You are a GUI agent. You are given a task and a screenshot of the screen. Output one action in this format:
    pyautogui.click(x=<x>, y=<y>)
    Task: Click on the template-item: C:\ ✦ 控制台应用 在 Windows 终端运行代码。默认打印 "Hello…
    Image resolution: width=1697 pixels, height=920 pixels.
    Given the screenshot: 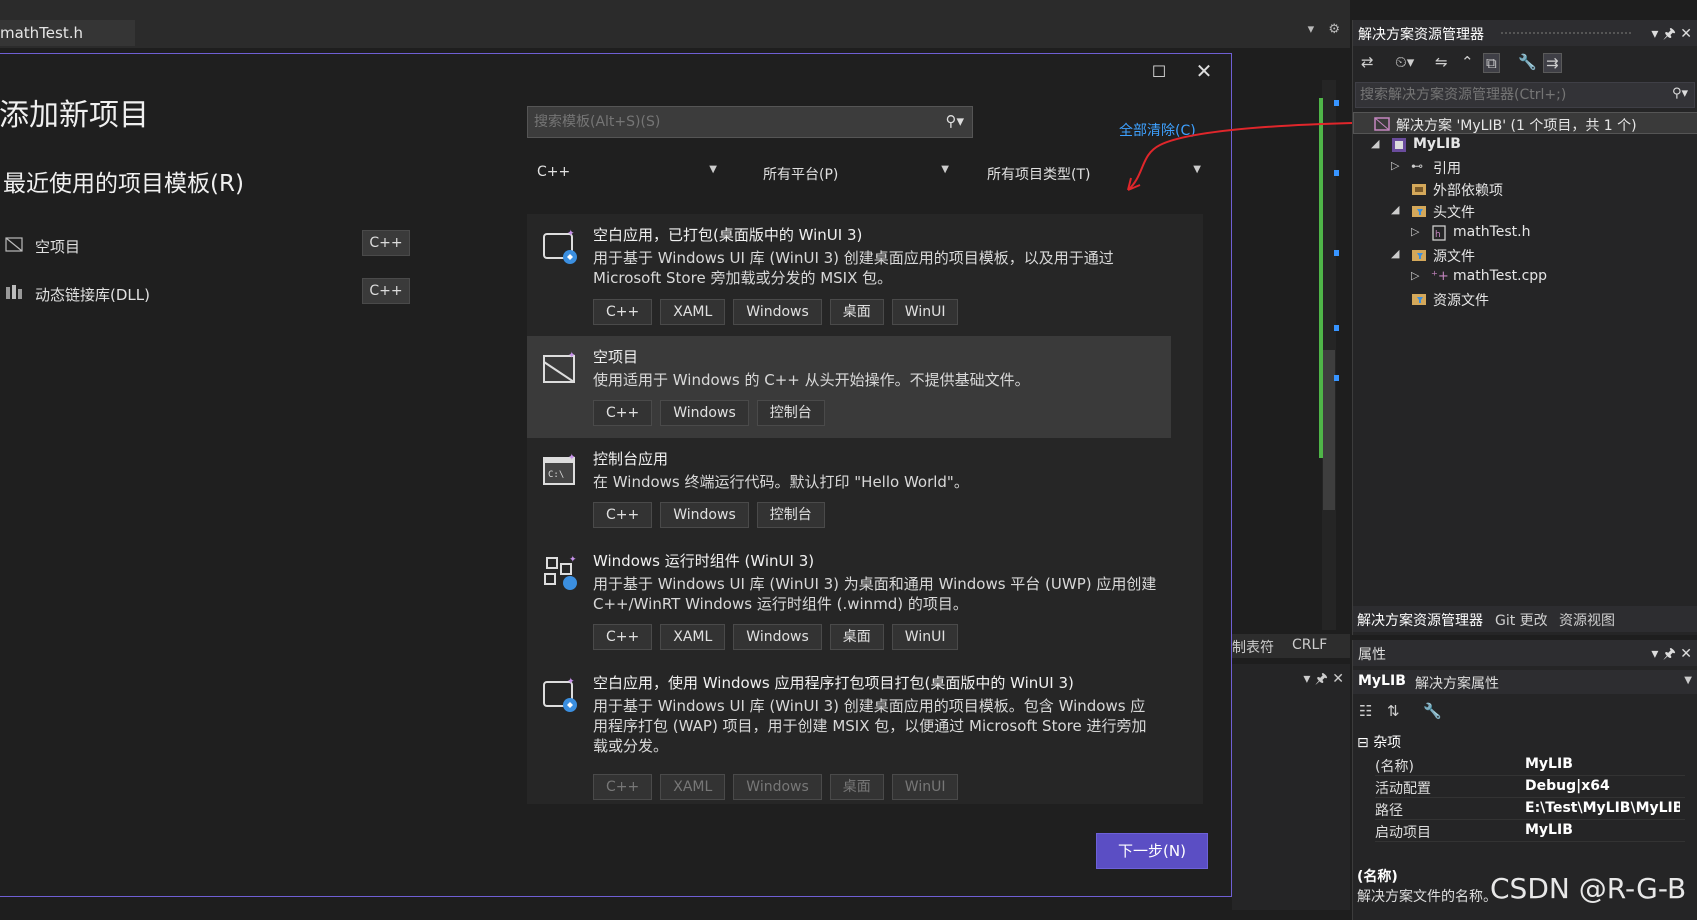 What is the action you would take?
    pyautogui.click(x=849, y=489)
    